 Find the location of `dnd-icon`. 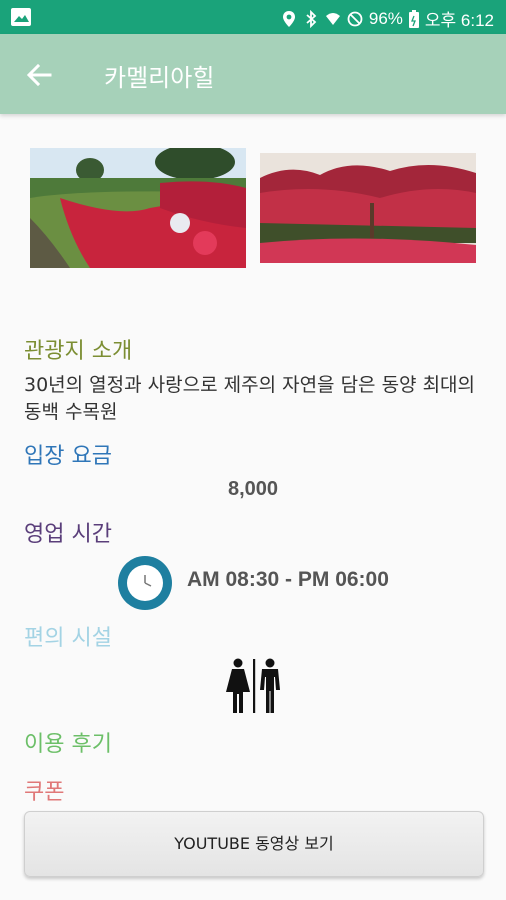

dnd-icon is located at coordinates (355, 18).